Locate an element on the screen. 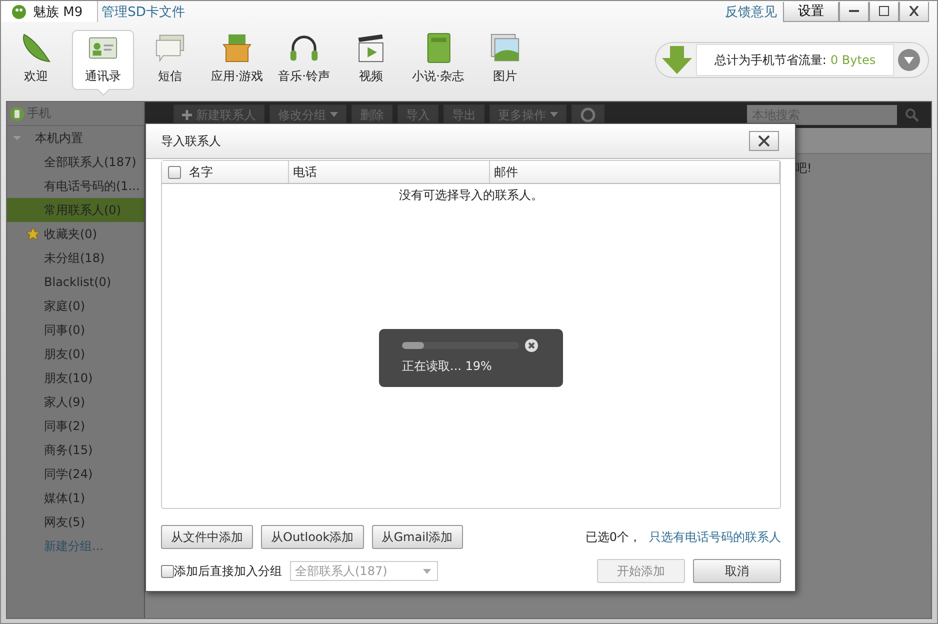  sidebar-item: 同学(24) is located at coordinates (75, 474).